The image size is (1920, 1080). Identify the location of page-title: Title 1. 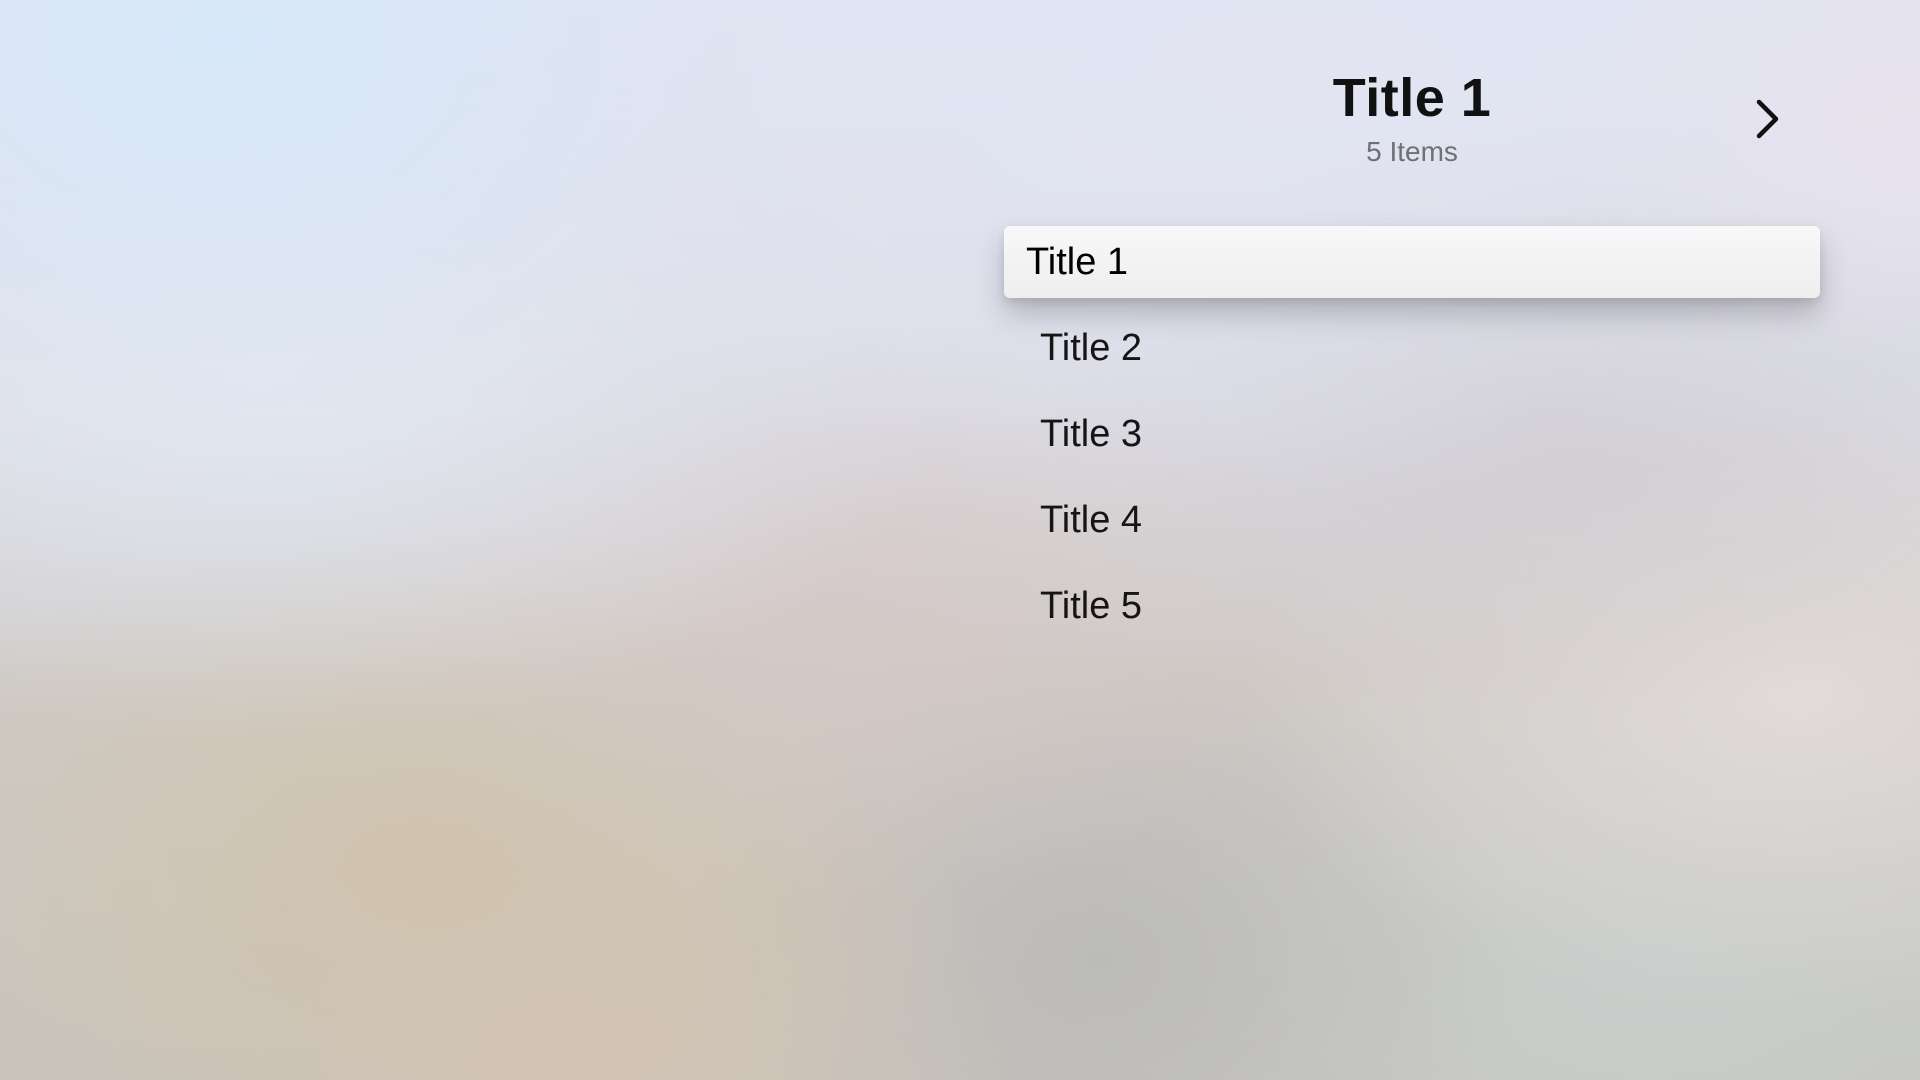
(1412, 98).